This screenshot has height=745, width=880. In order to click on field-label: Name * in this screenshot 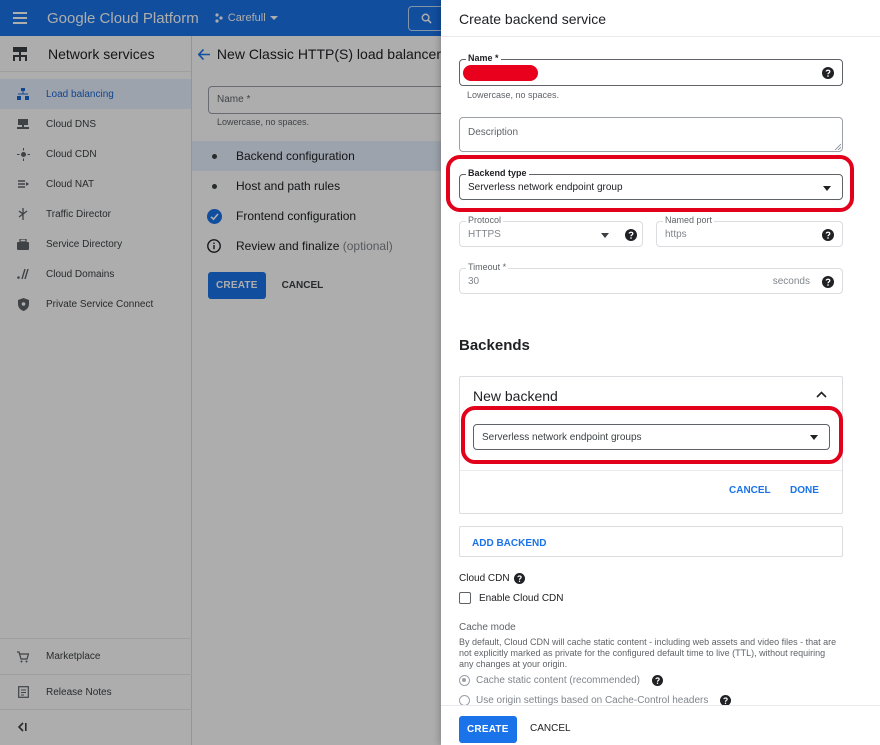, I will do `click(483, 58)`.